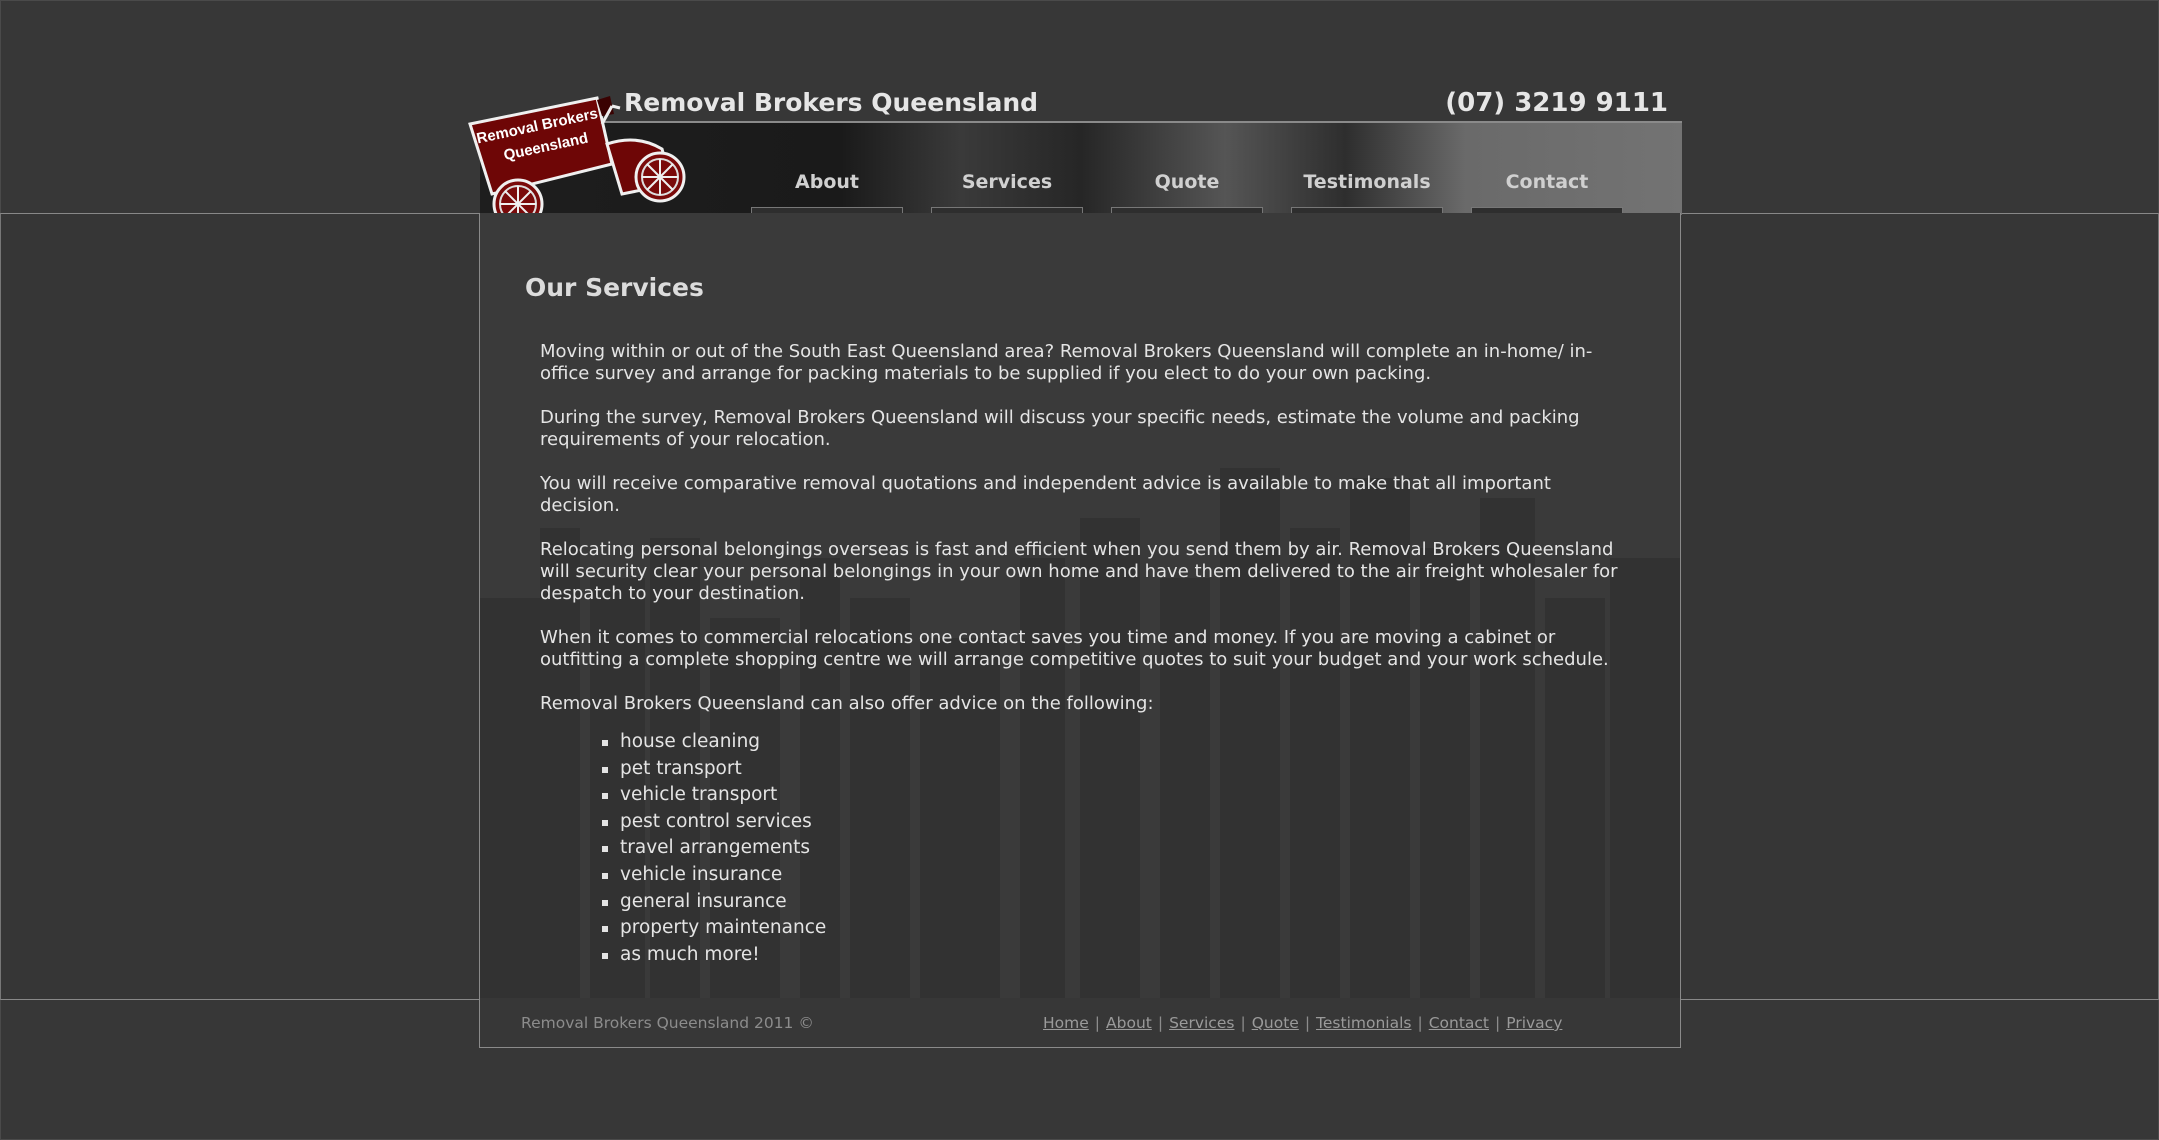  What do you see at coordinates (1111, 795) in the screenshot?
I see `list-item: vehicle transport` at bounding box center [1111, 795].